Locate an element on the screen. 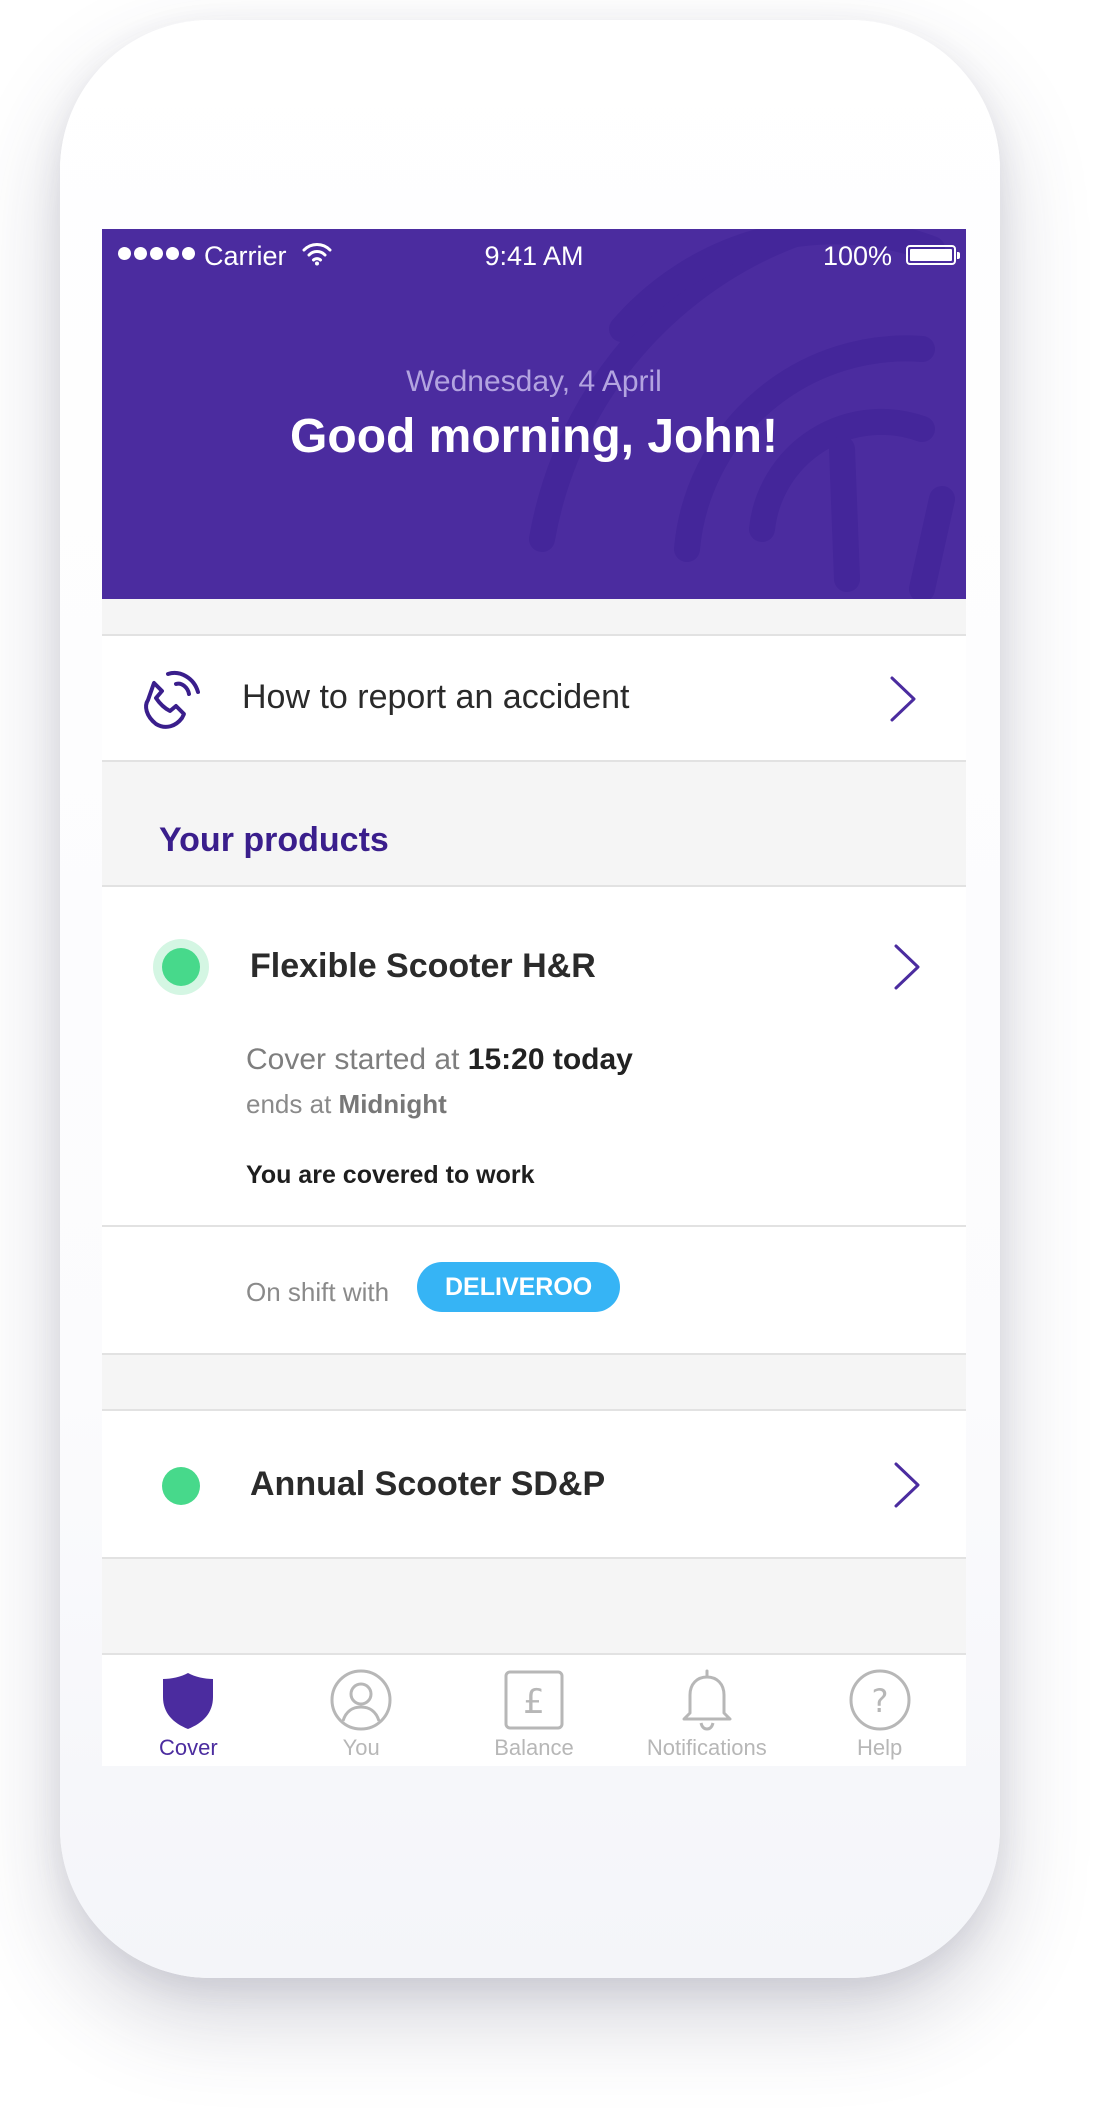 This screenshot has width=1104, height=2121. battery-icon is located at coordinates (933, 255).